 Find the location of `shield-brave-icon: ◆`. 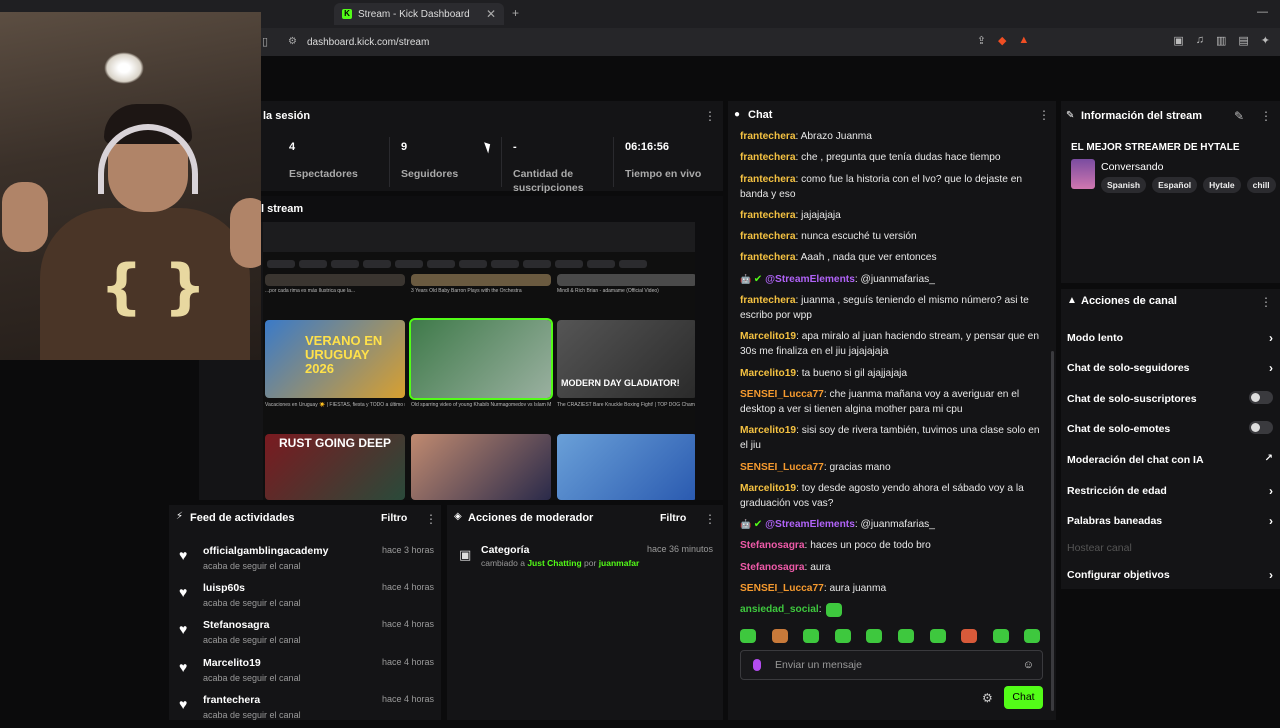

shield-brave-icon: ◆ is located at coordinates (1002, 40).